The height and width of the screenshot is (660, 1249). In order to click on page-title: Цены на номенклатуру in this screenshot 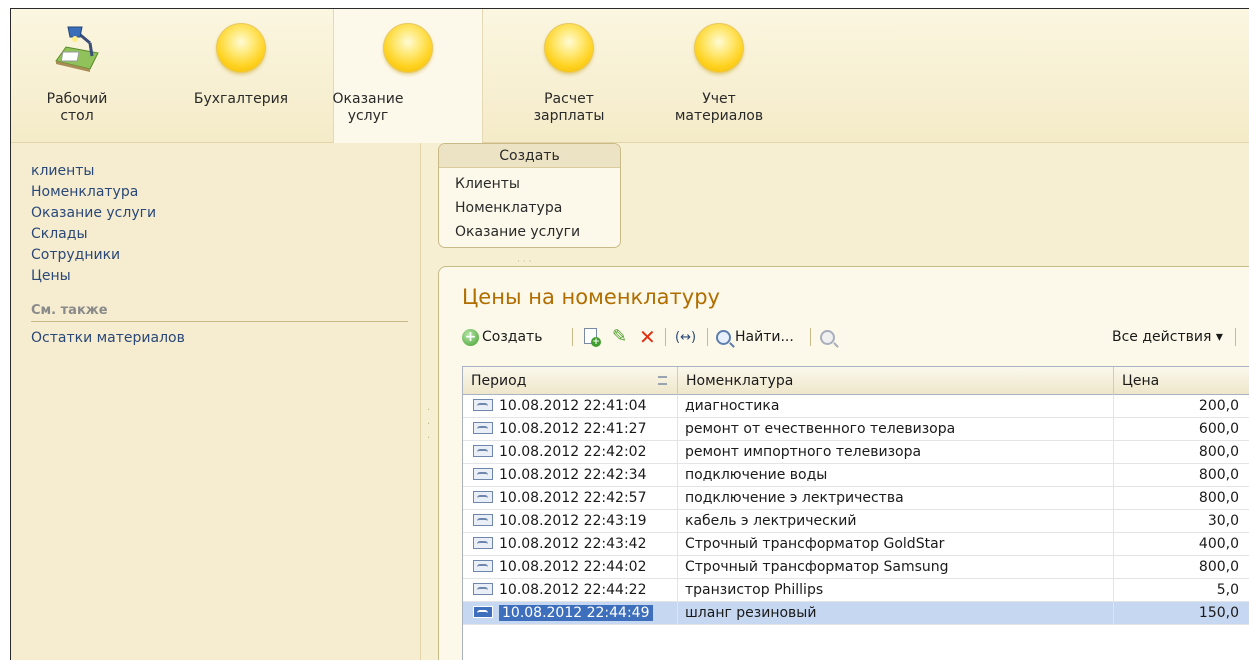, I will do `click(591, 297)`.